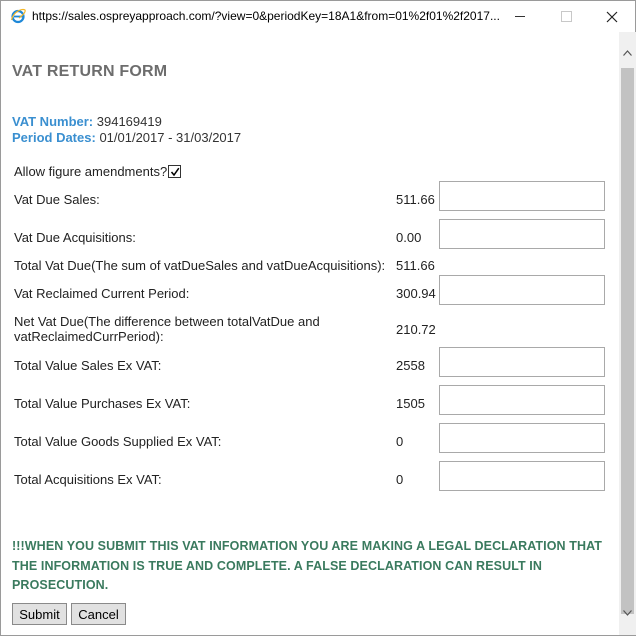 The width and height of the screenshot is (636, 636). Describe the element at coordinates (88, 365) in the screenshot. I see `total-sales-ex-vat-label: Total Value Sales Ex VAT:` at that location.